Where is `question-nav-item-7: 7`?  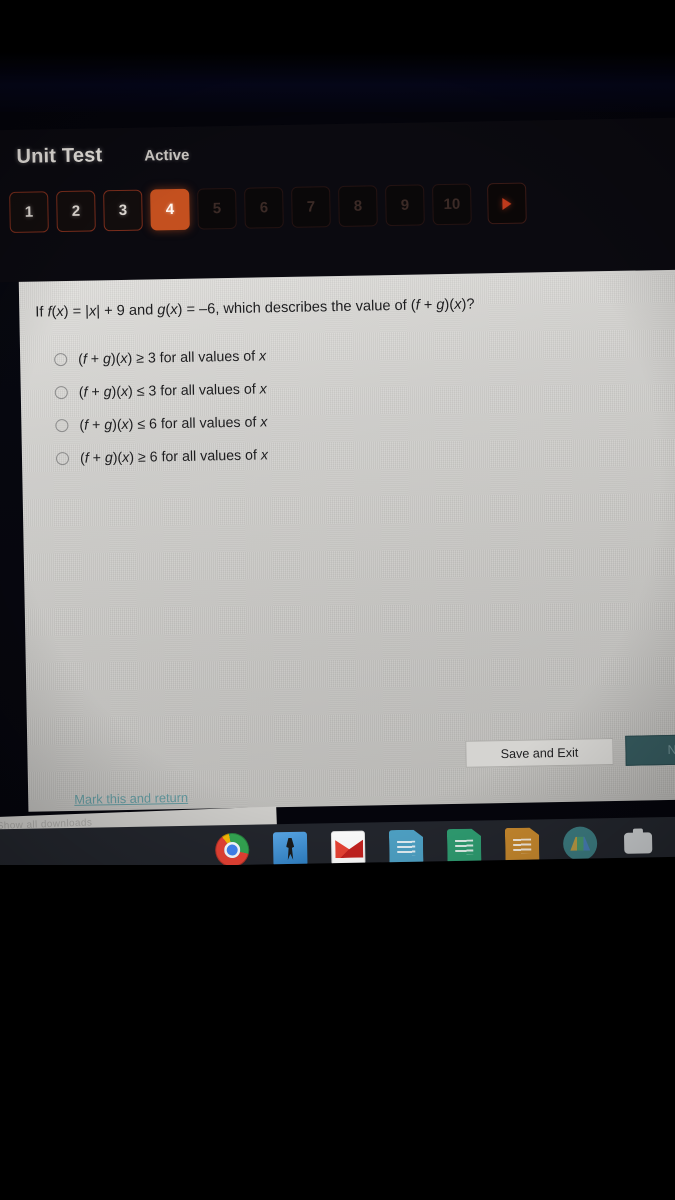 question-nav-item-7: 7 is located at coordinates (311, 207).